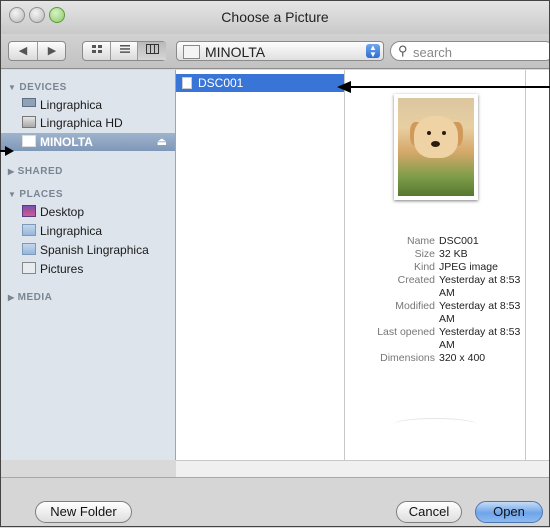 Image resolution: width=550 pixels, height=528 pixels. I want to click on forward-button: ▶, so click(51, 51).